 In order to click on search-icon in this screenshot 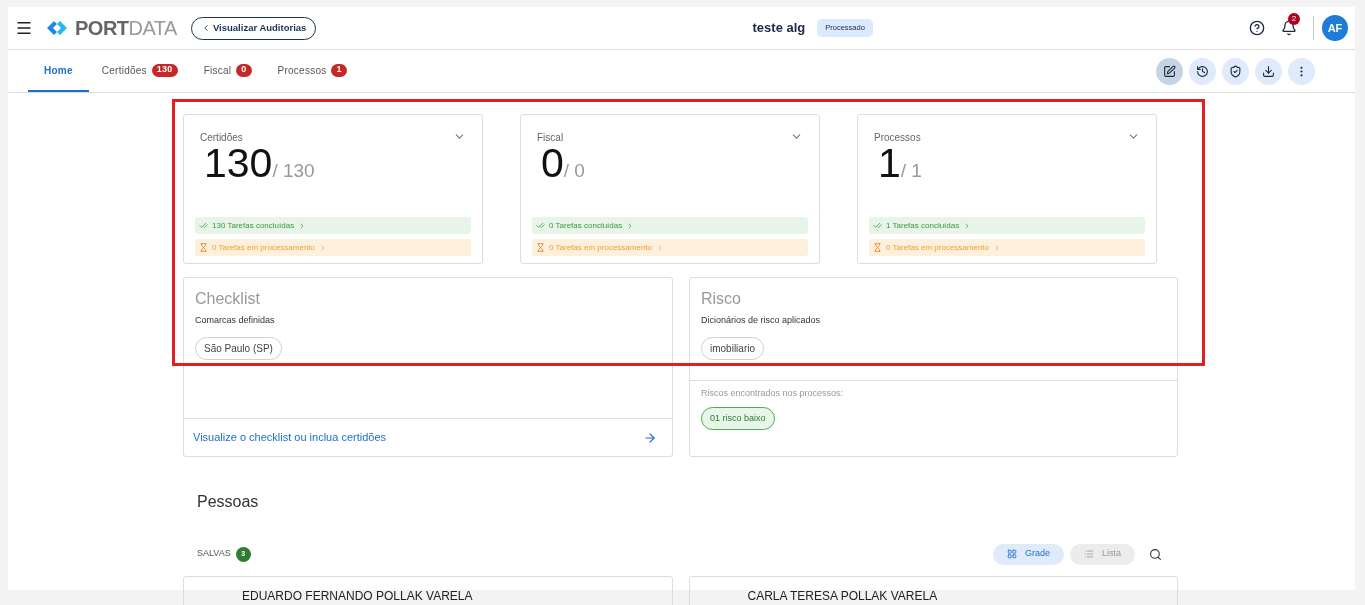, I will do `click(1155, 554)`.